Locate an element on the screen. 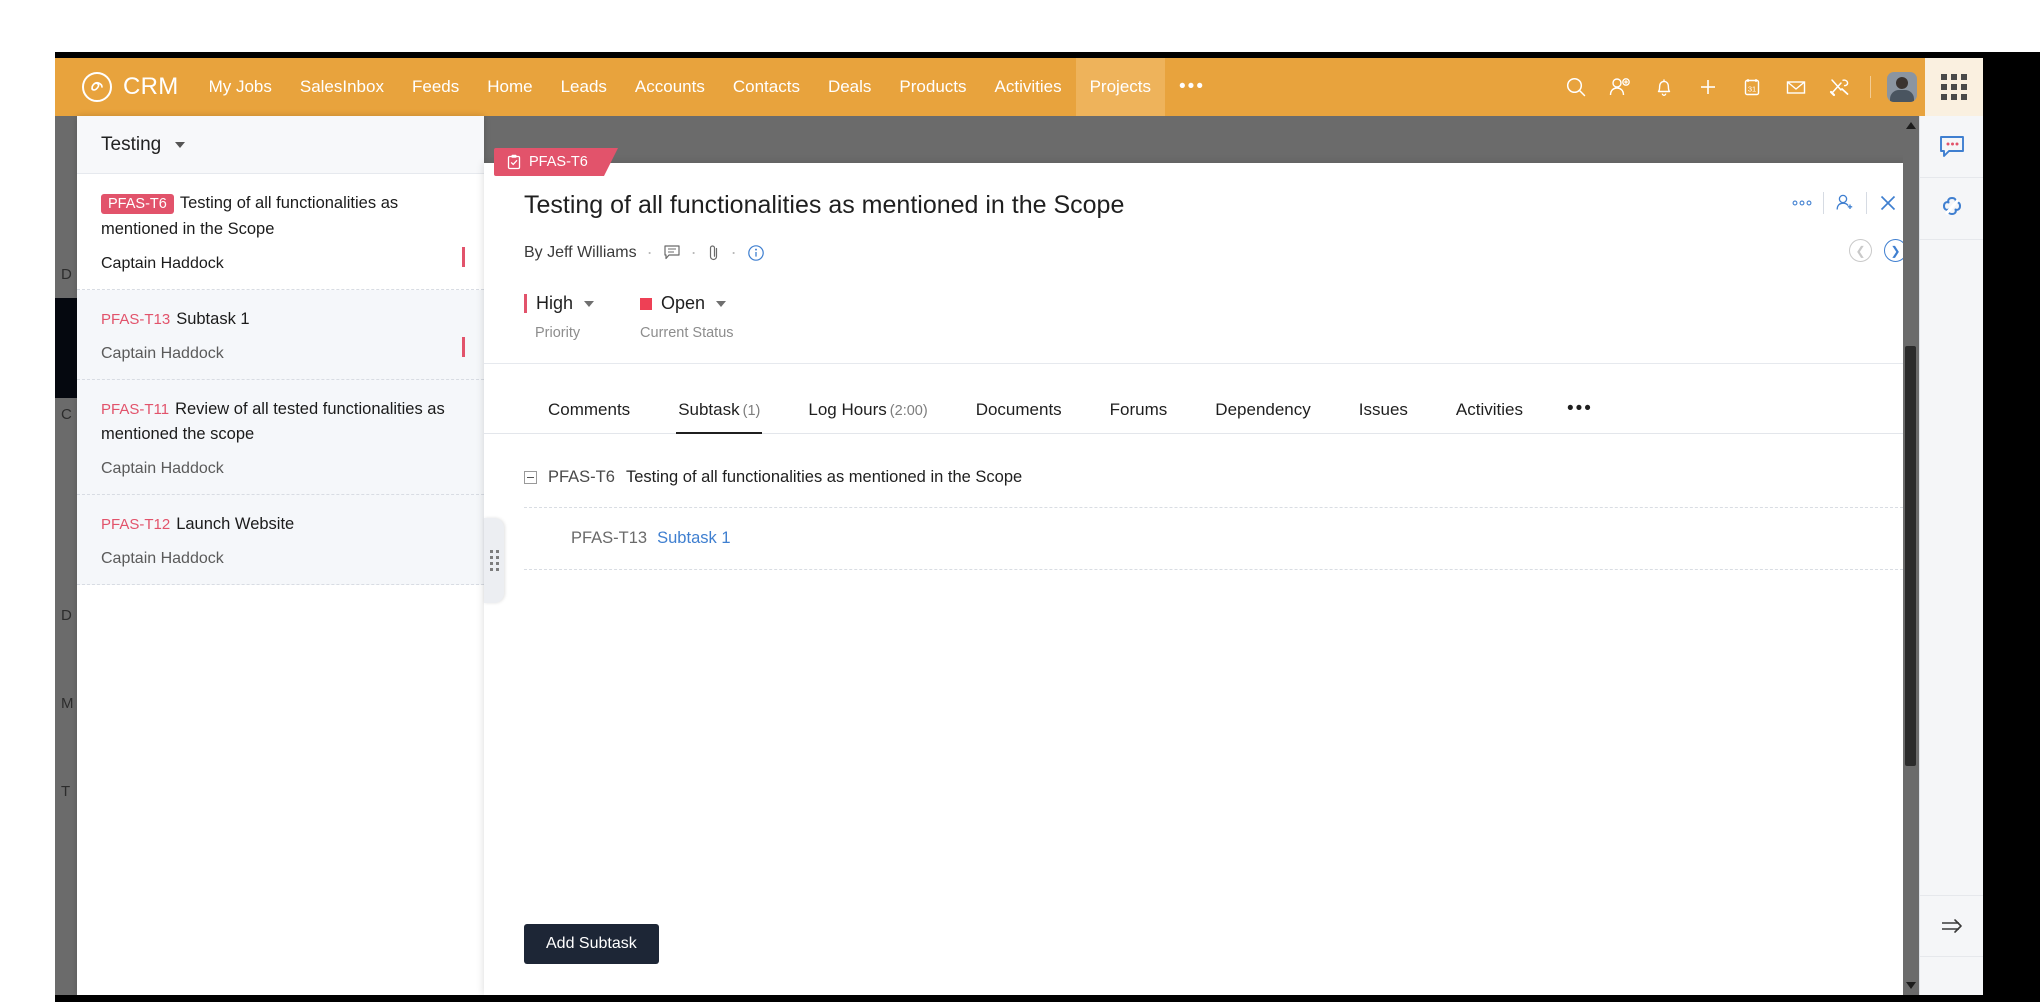  priority-field: High Priority is located at coordinates (559, 317).